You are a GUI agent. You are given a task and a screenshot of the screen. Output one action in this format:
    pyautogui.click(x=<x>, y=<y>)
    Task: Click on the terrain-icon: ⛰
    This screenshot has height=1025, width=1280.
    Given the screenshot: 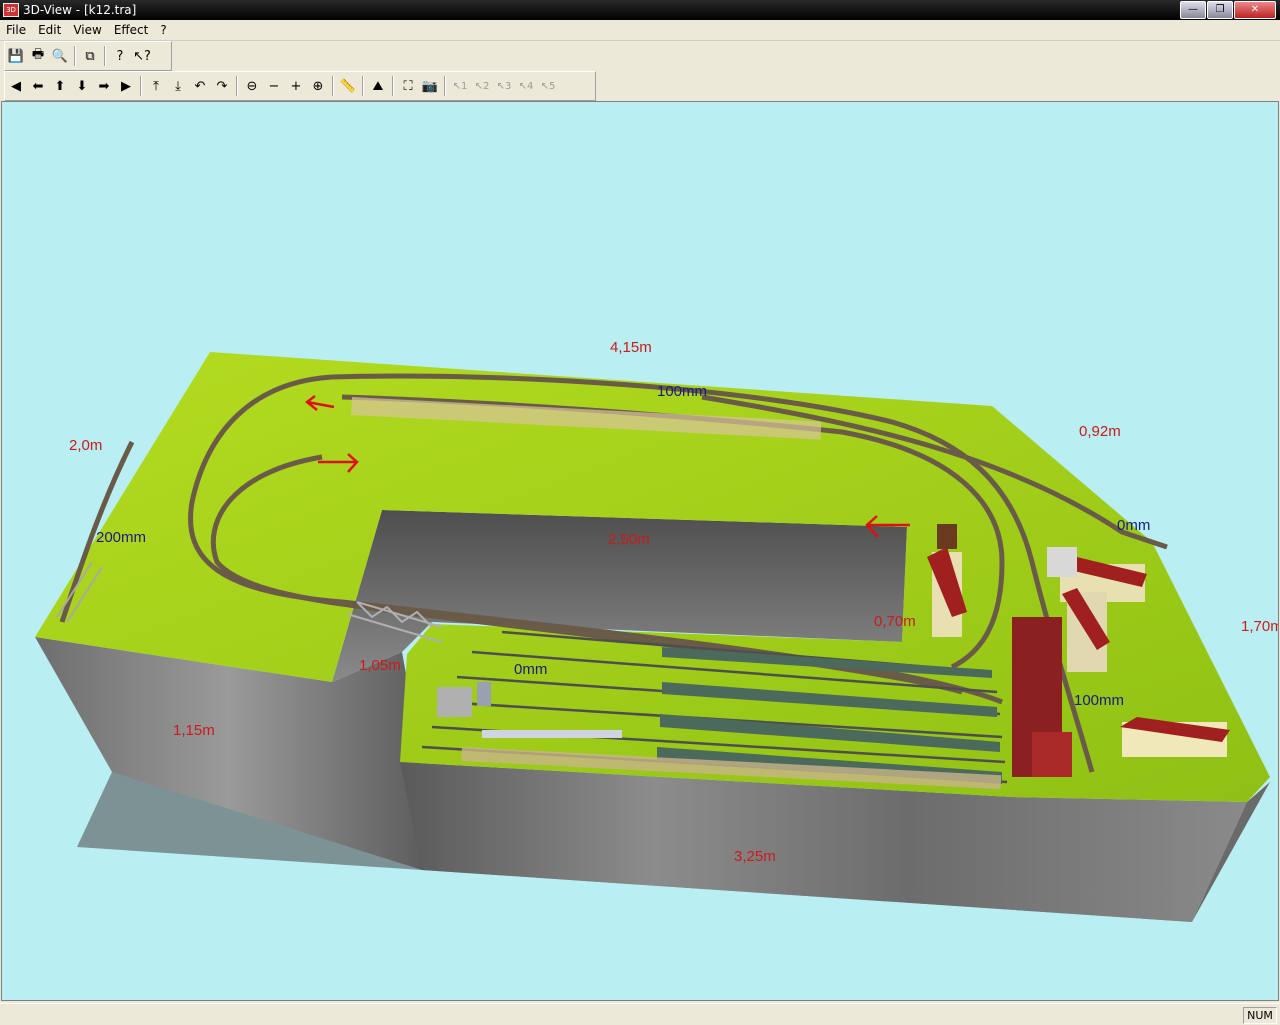 What is the action you would take?
    pyautogui.click(x=378, y=86)
    